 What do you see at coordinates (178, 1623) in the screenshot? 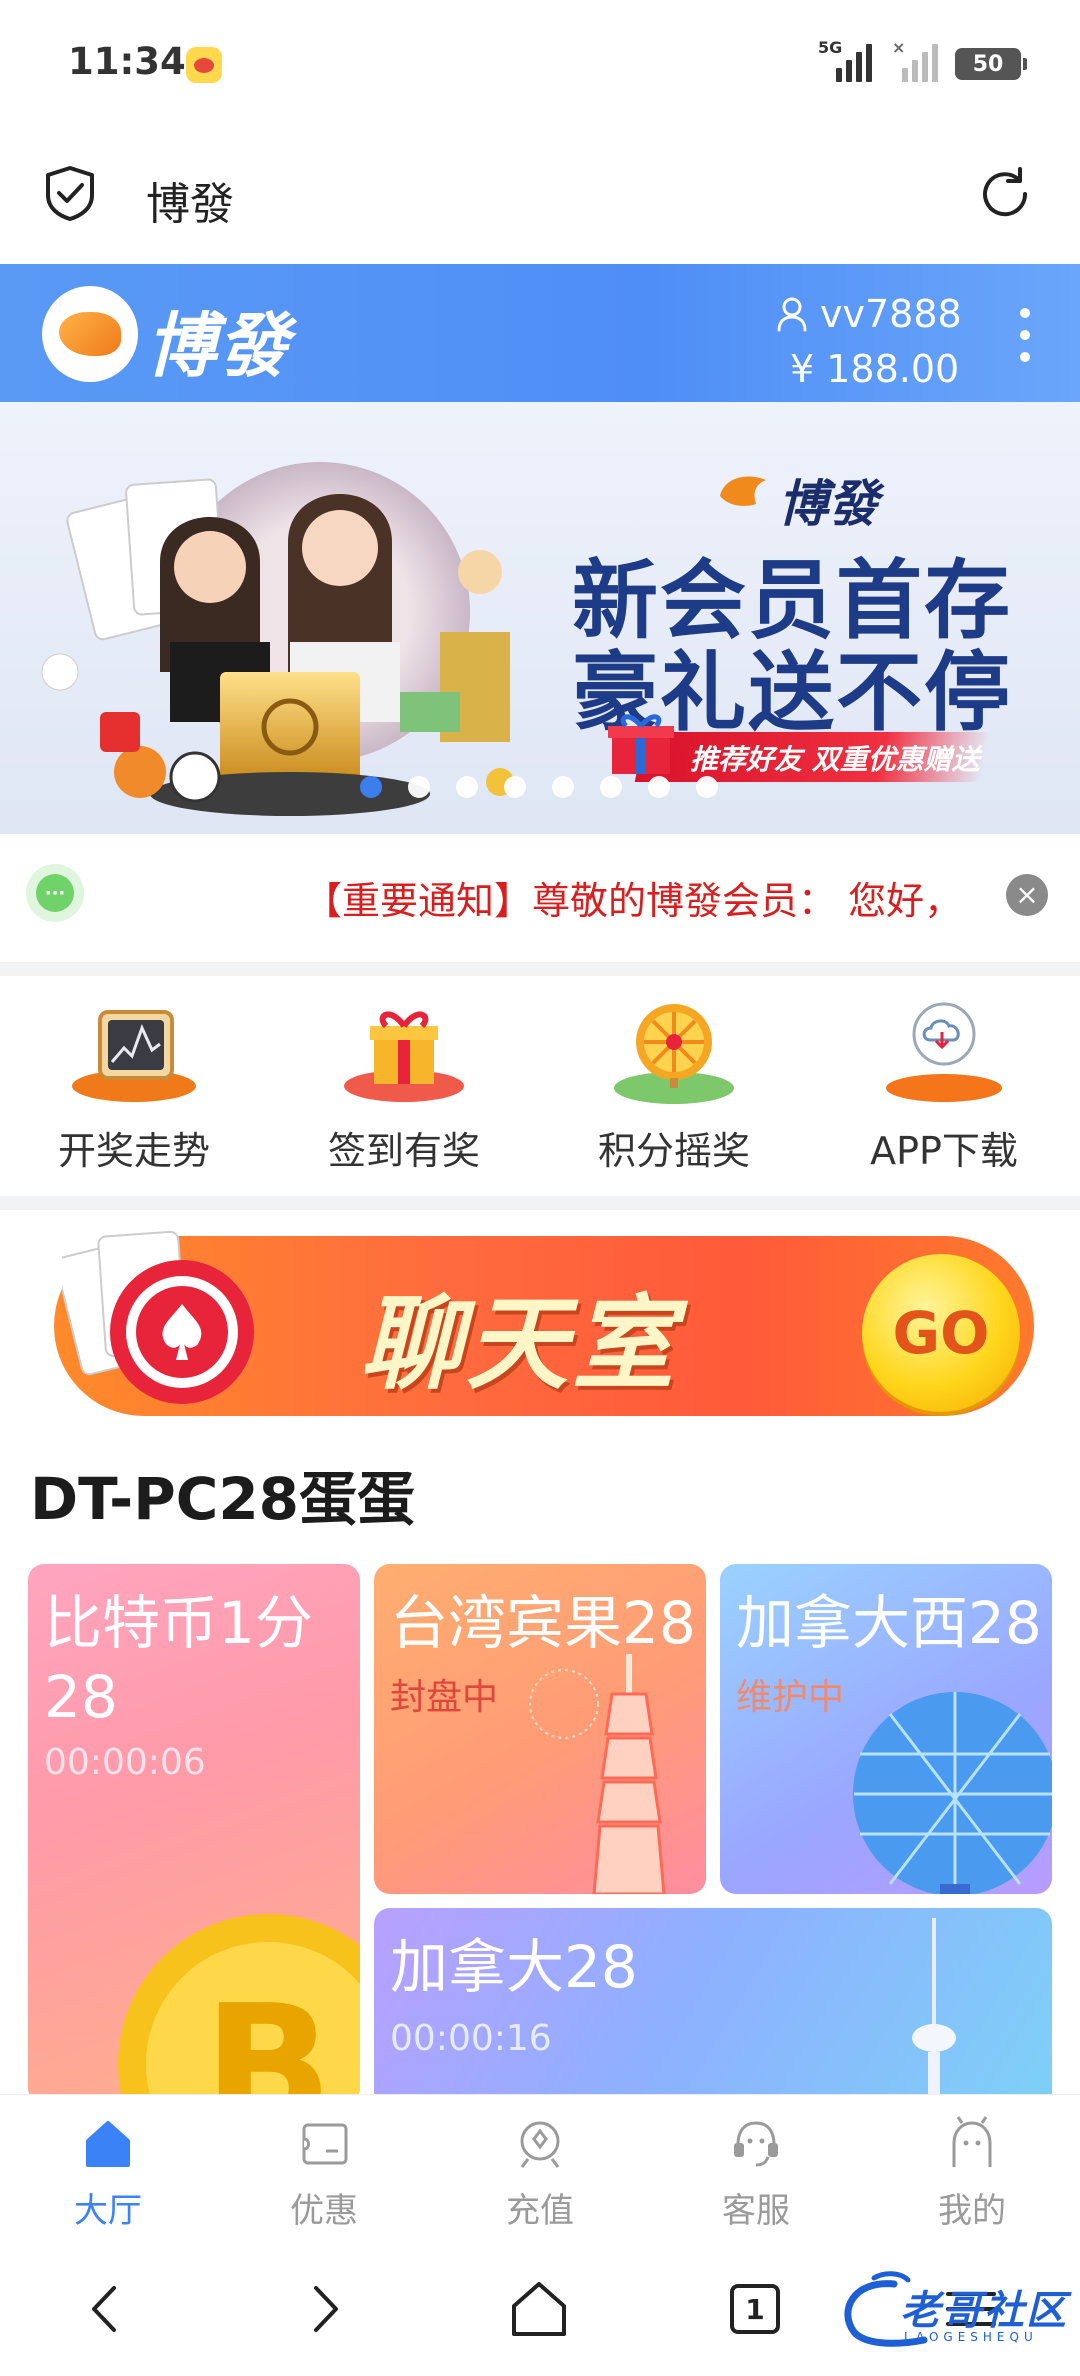
I see `game-name-line: 比特币1分` at bounding box center [178, 1623].